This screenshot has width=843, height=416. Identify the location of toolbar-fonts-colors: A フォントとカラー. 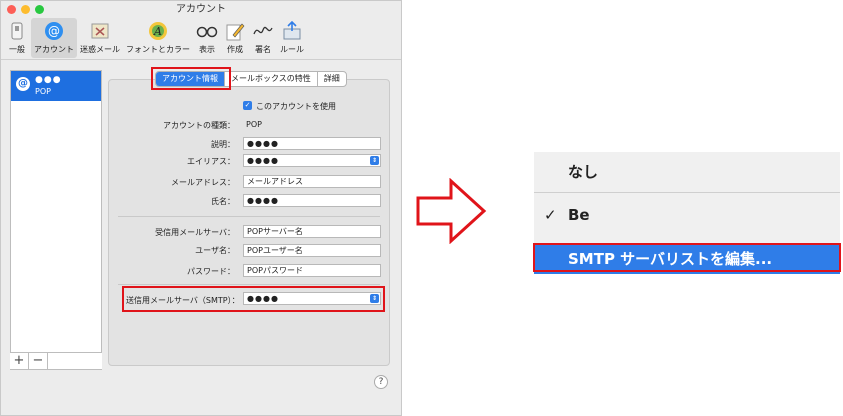
(158, 38).